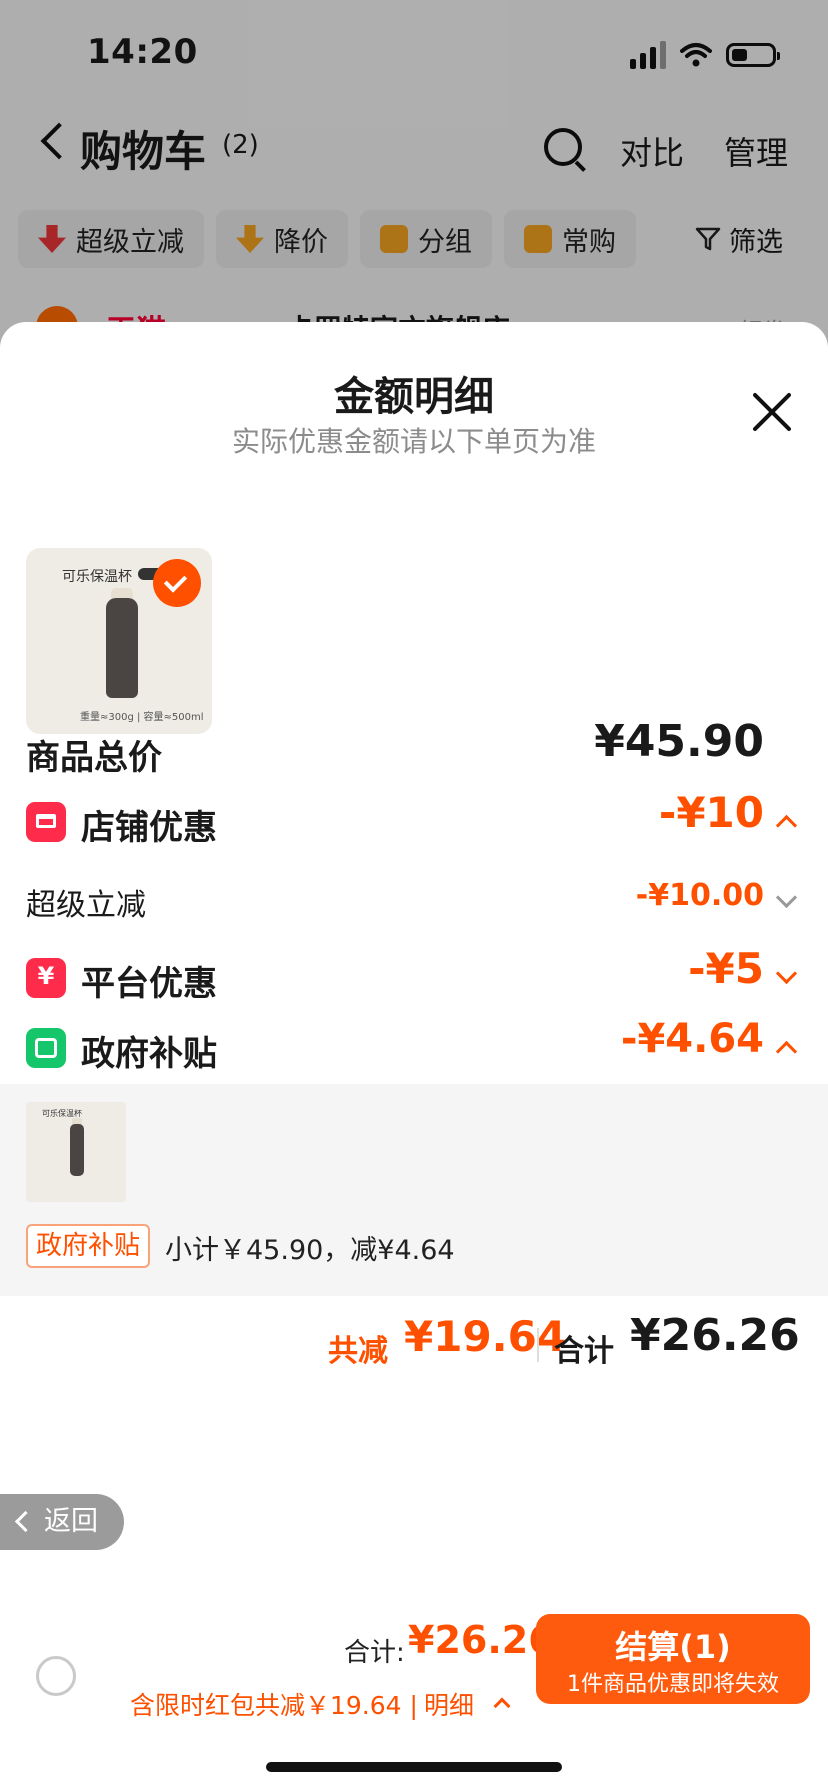 The width and height of the screenshot is (828, 1792). I want to click on chevron-left-icon, so click(25, 1521).